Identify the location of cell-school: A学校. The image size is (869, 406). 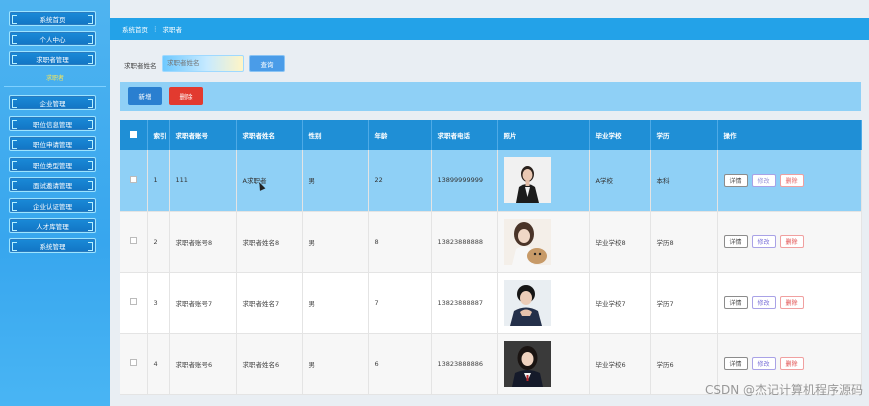
(620, 181).